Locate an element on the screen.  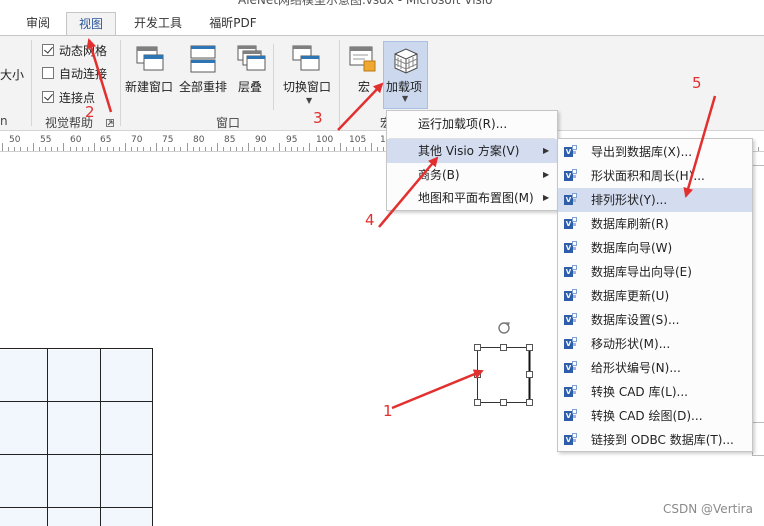
annotation-number-4: 4 is located at coordinates (370, 220).